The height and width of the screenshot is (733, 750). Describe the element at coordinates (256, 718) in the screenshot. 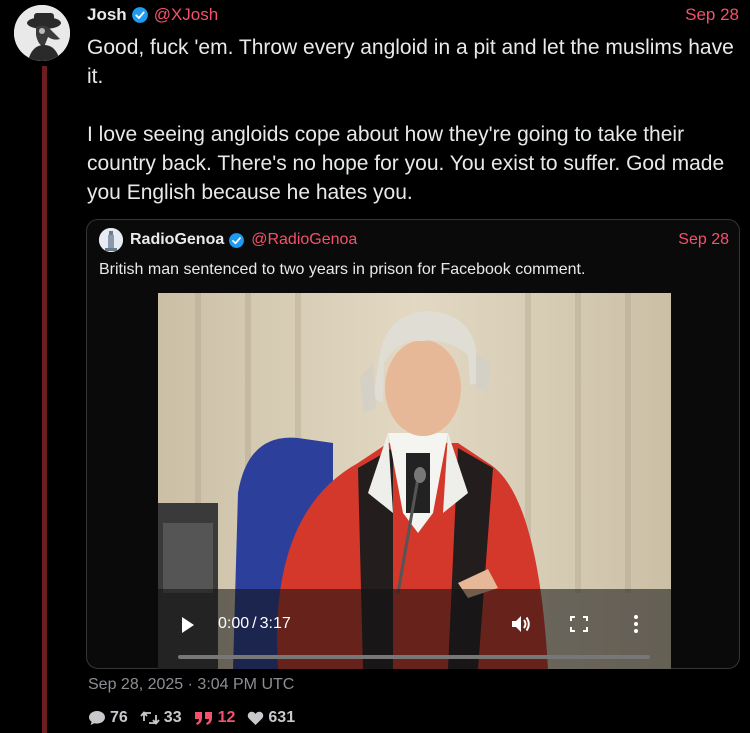

I see `heart-icon` at that location.